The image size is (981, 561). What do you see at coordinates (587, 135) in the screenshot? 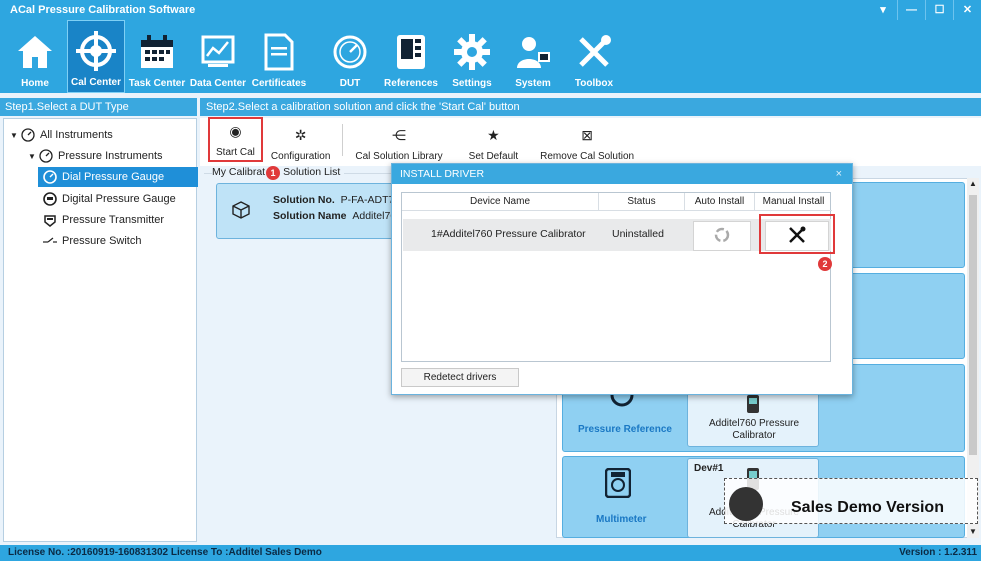
I see `remove-icon: ⊠` at bounding box center [587, 135].